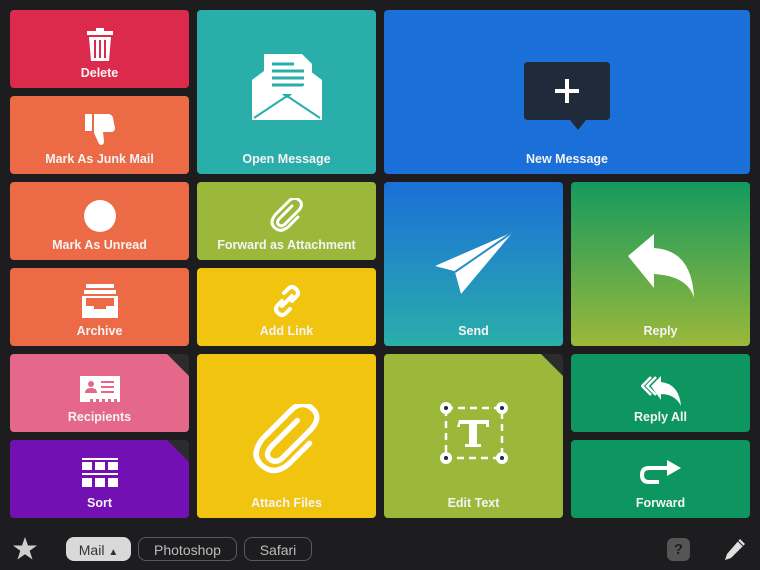 This screenshot has width=760, height=570. I want to click on paper-plane-icon, so click(473, 263).